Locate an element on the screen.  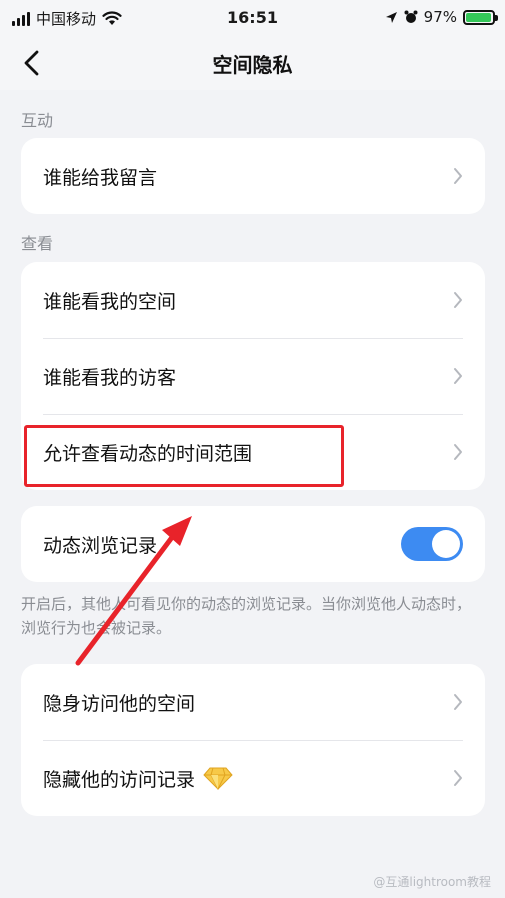
row-browse-record: 动态浏览记录 is located at coordinates (253, 544).